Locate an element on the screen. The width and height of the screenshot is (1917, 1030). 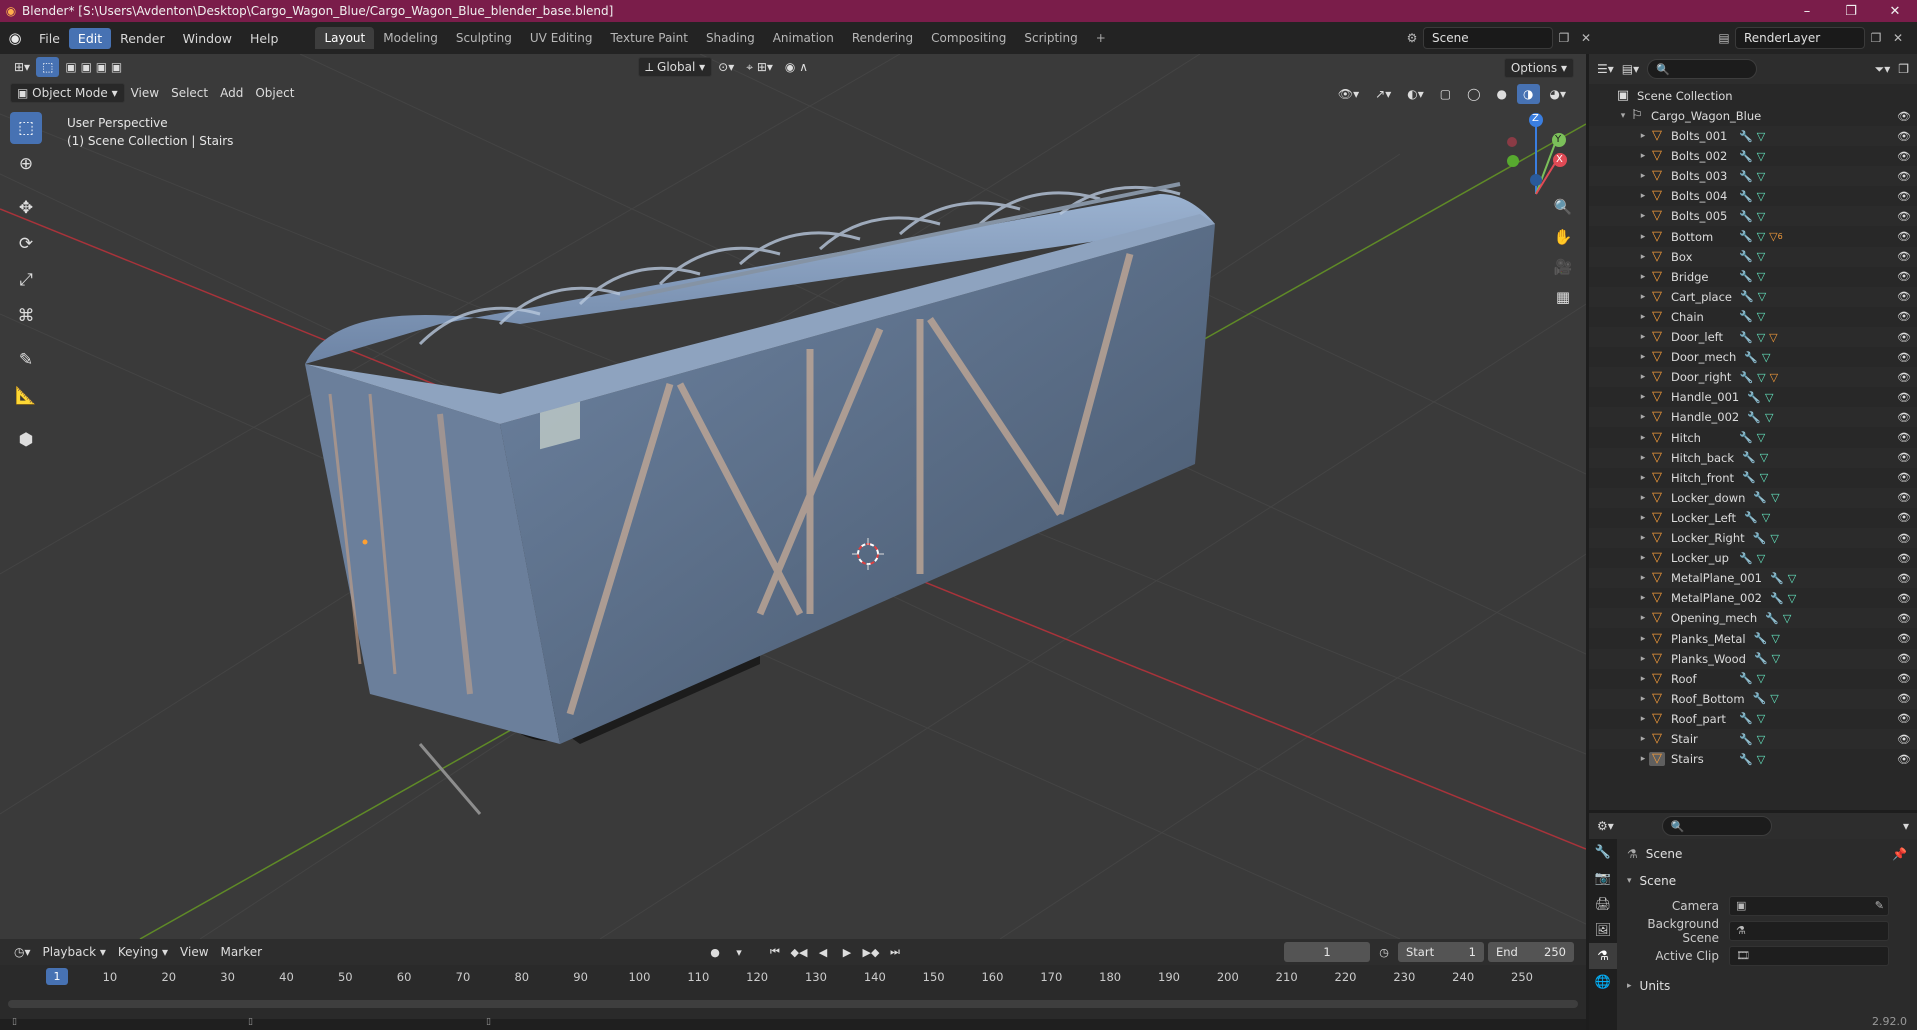
menu-timeline-view: View is located at coordinates (194, 952).